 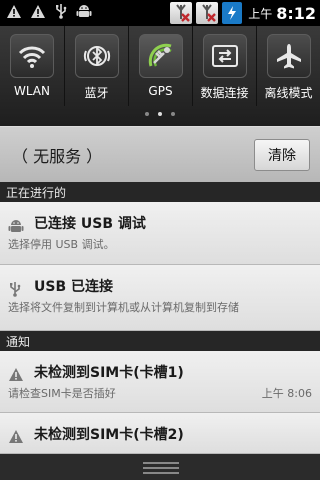 What do you see at coordinates (96, 56) in the screenshot?
I see `bluetooth-icon` at bounding box center [96, 56].